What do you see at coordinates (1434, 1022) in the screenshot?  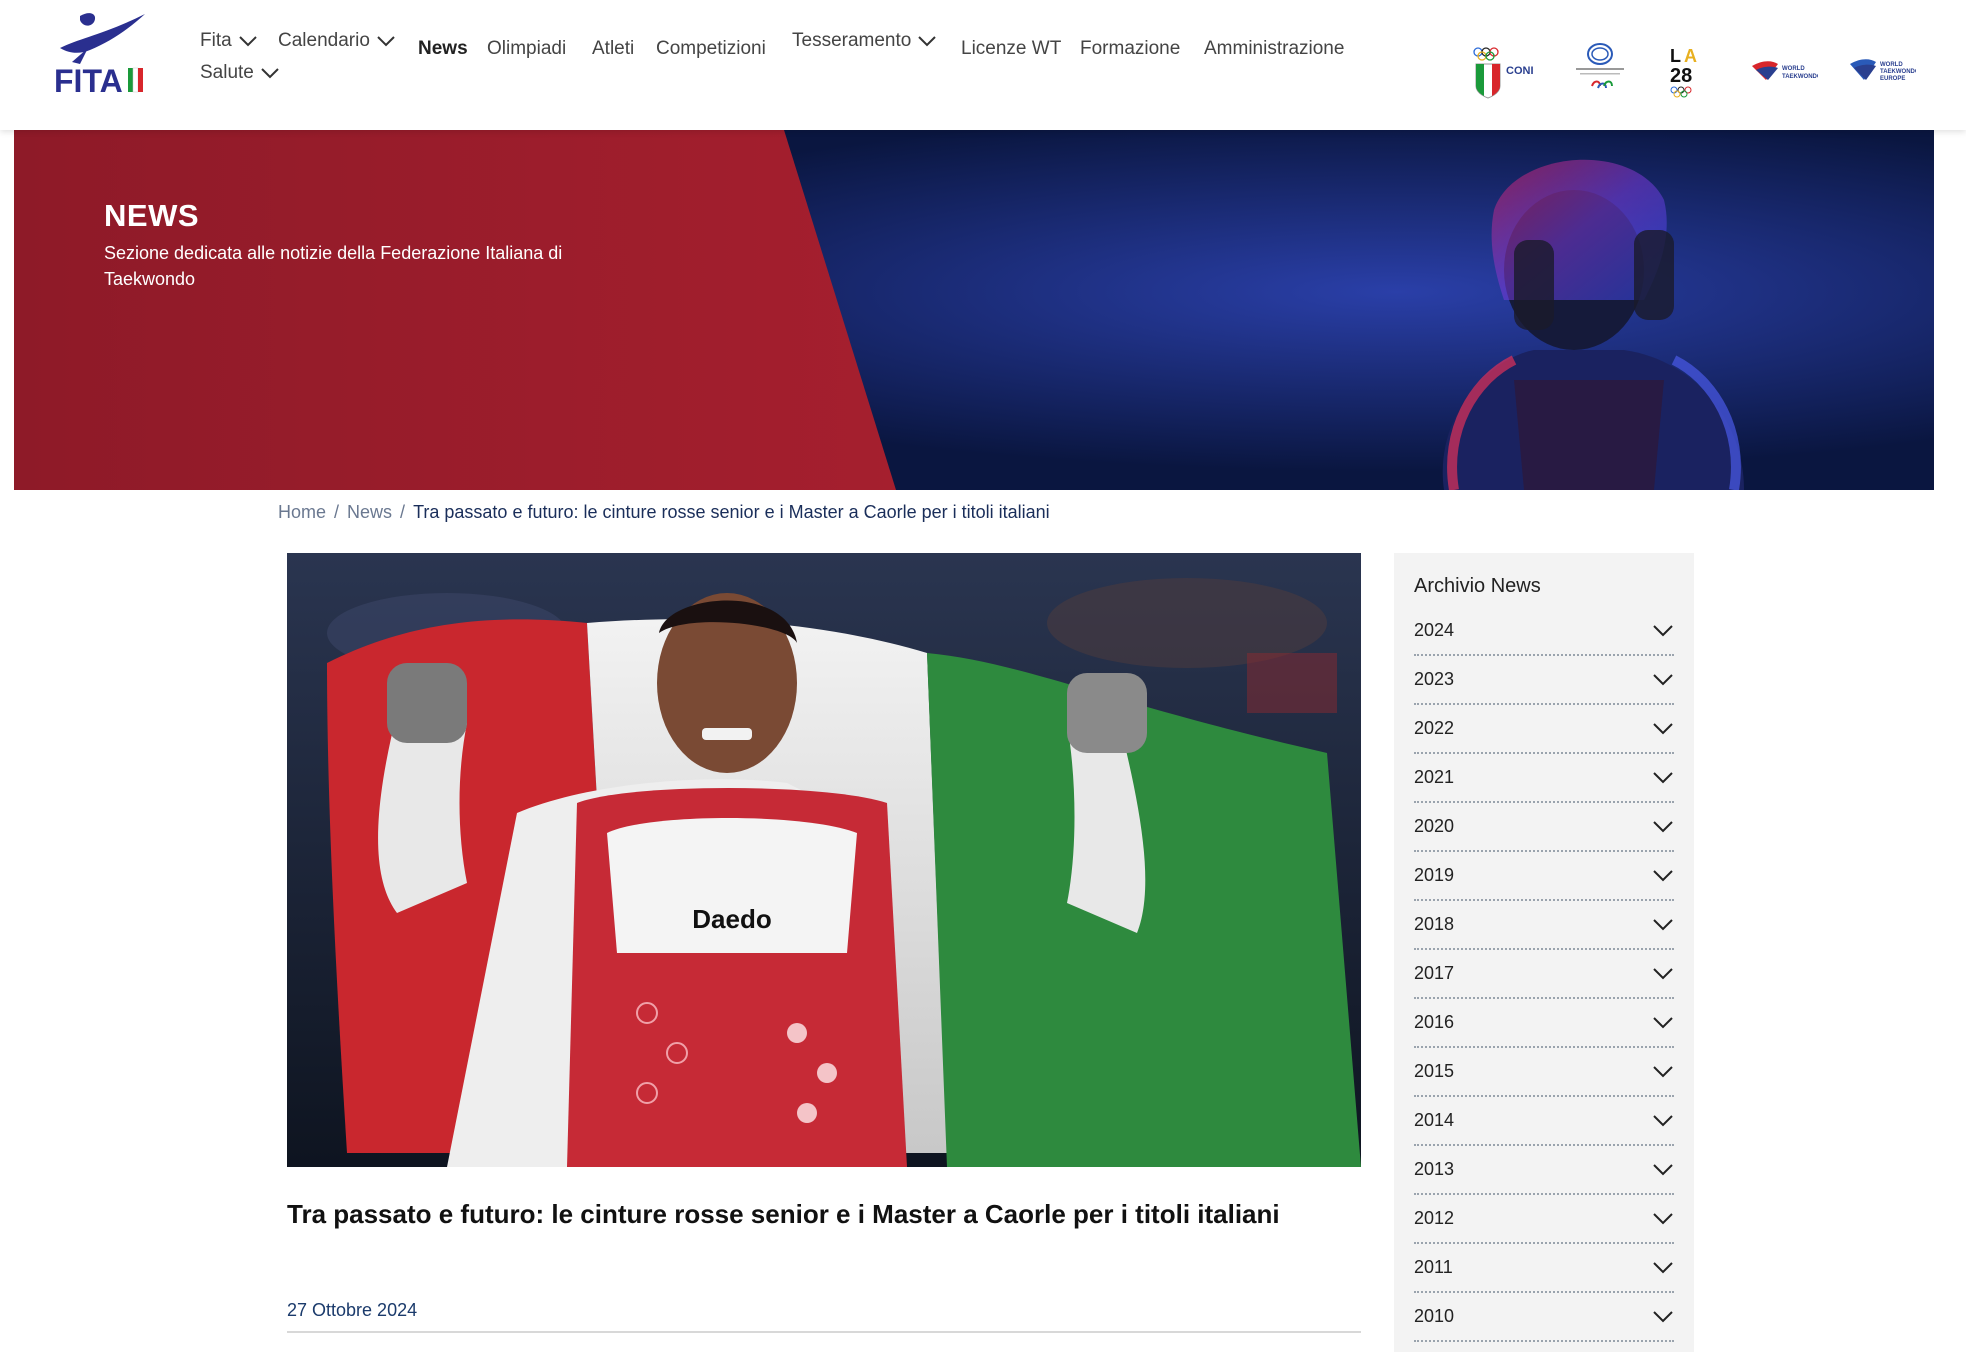 I see `archive-year-label: 2016` at bounding box center [1434, 1022].